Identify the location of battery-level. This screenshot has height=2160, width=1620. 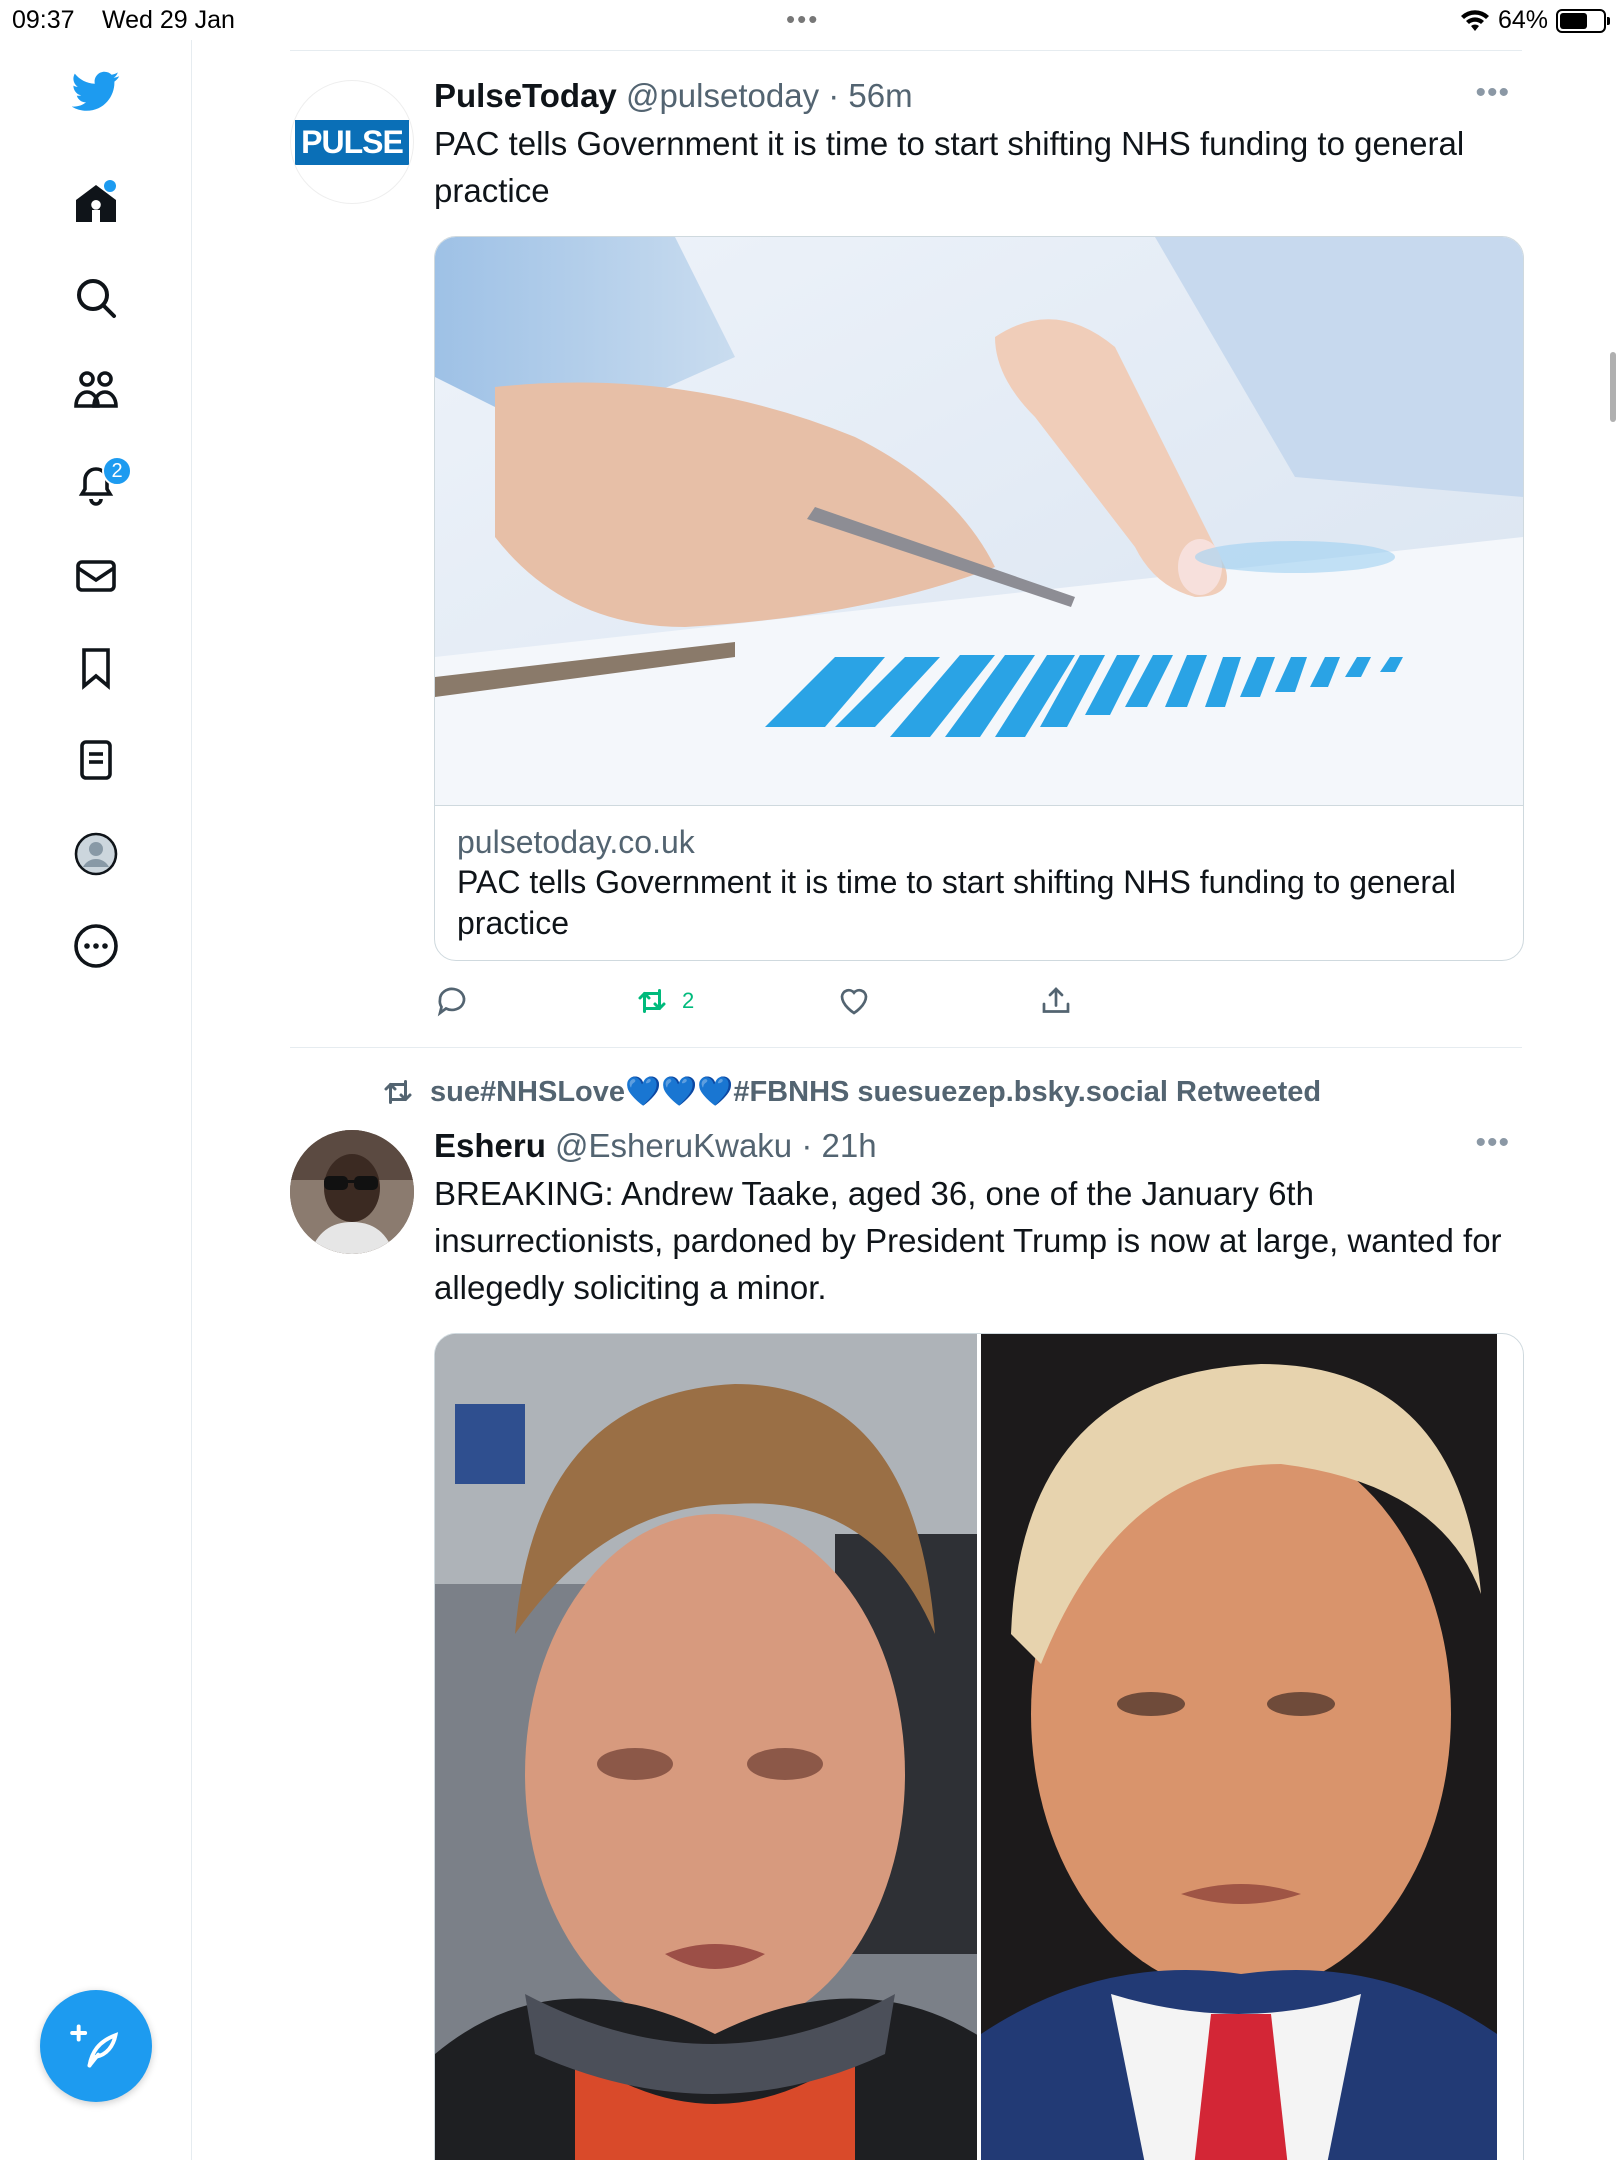
(1573, 20).